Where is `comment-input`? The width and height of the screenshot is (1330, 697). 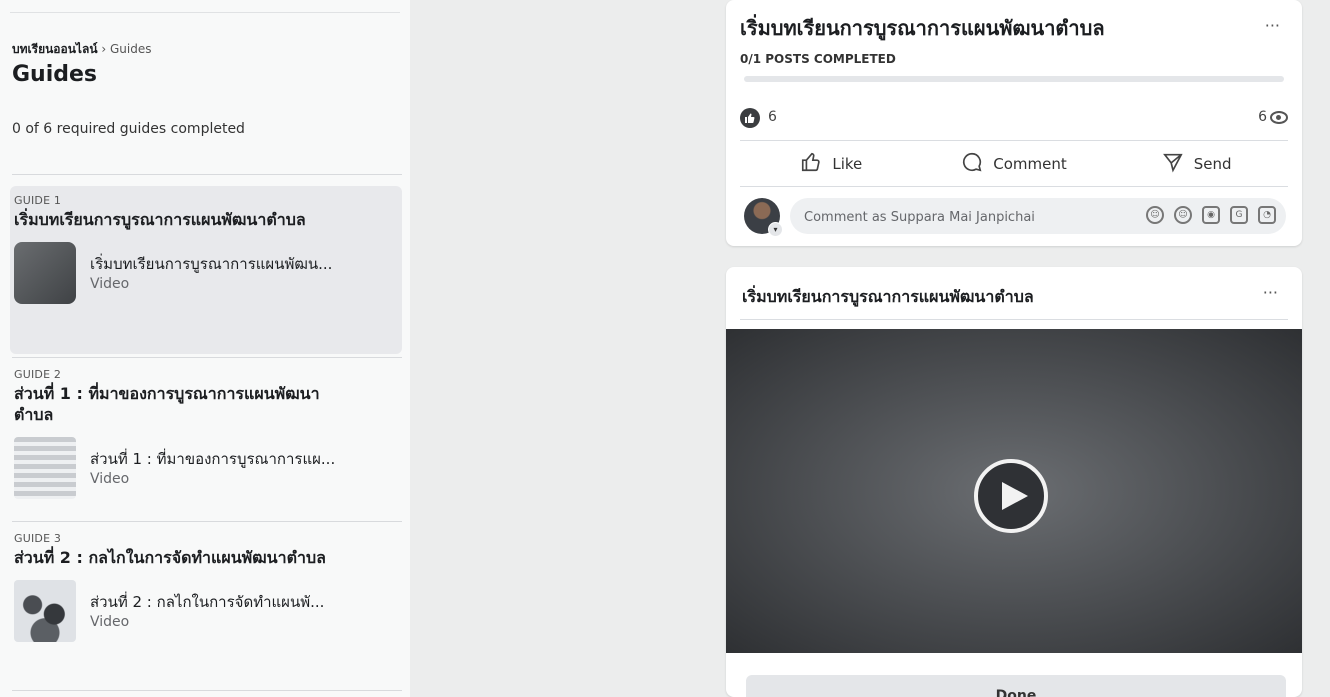 comment-input is located at coordinates (949, 217).